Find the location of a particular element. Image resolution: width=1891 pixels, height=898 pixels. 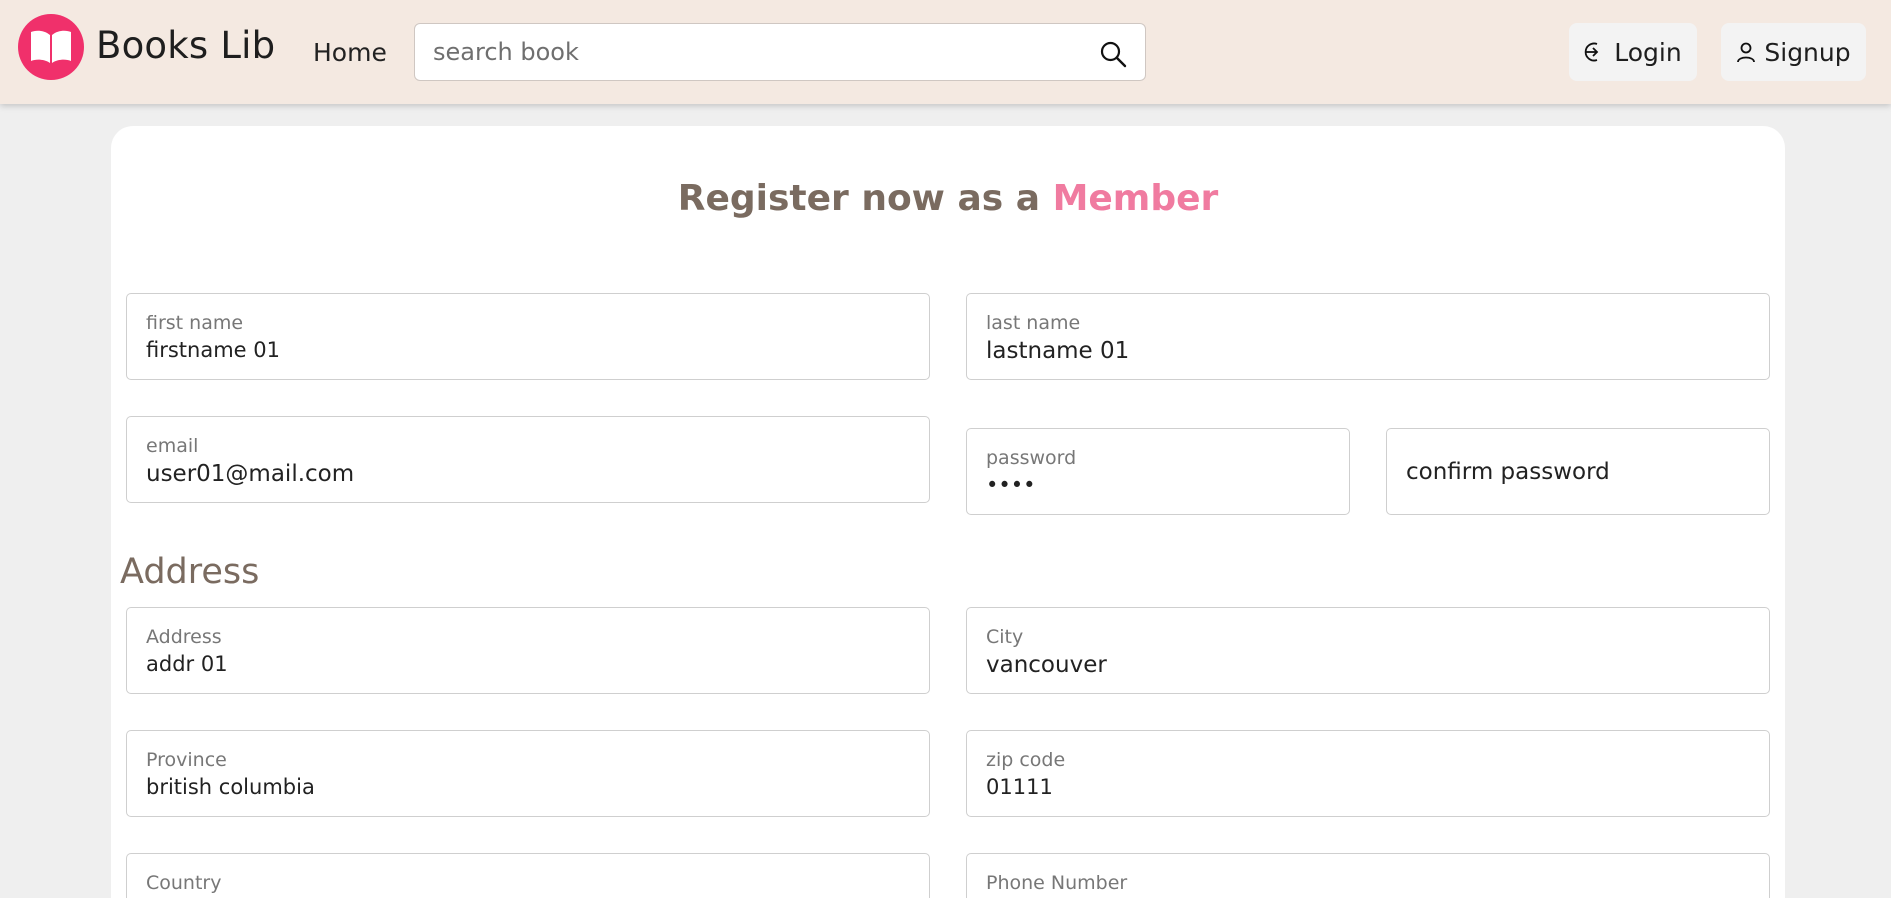

city-field: City is located at coordinates (1368, 650).